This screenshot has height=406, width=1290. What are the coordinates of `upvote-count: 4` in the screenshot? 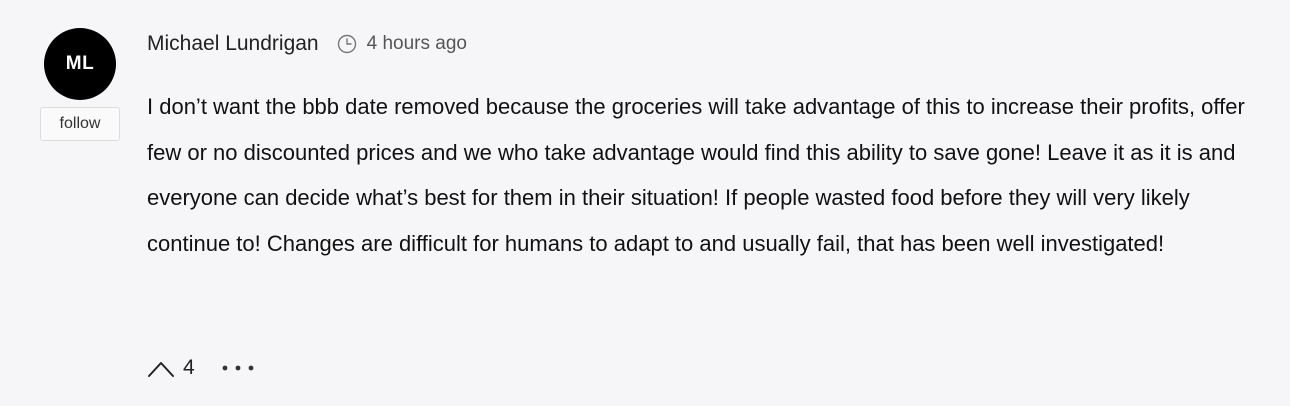 It's located at (189, 367).